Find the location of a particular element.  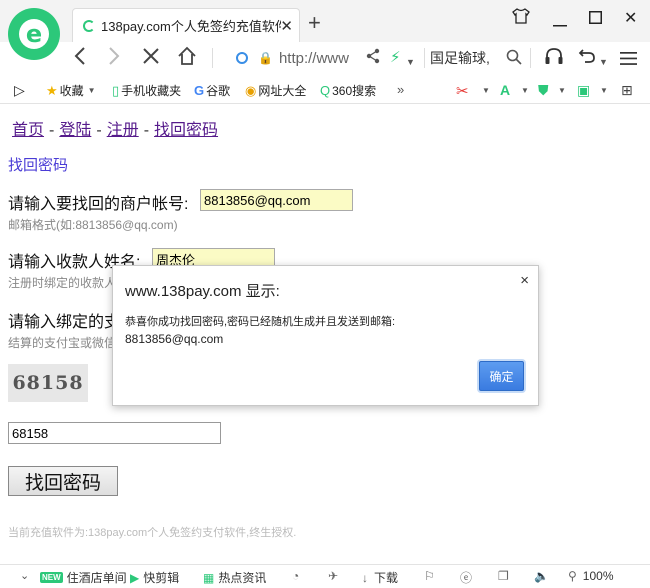

stop-icon is located at coordinates (151, 59).